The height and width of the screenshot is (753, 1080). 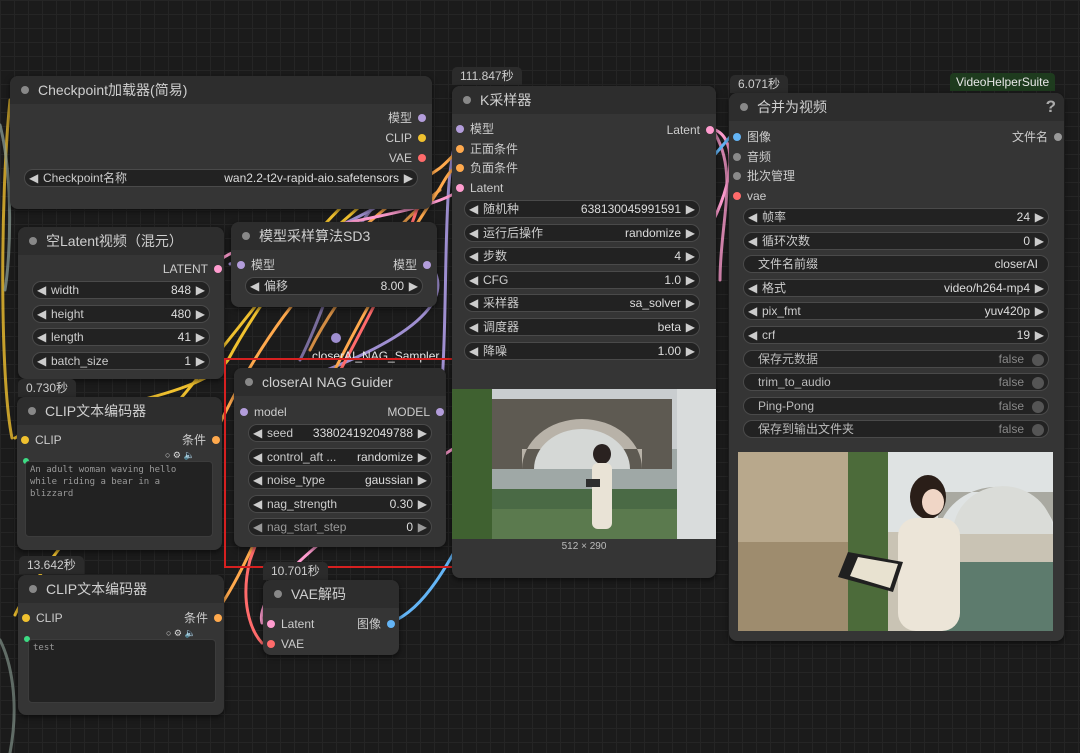 I want to click on input-slot: 负面条件, so click(x=487, y=168).